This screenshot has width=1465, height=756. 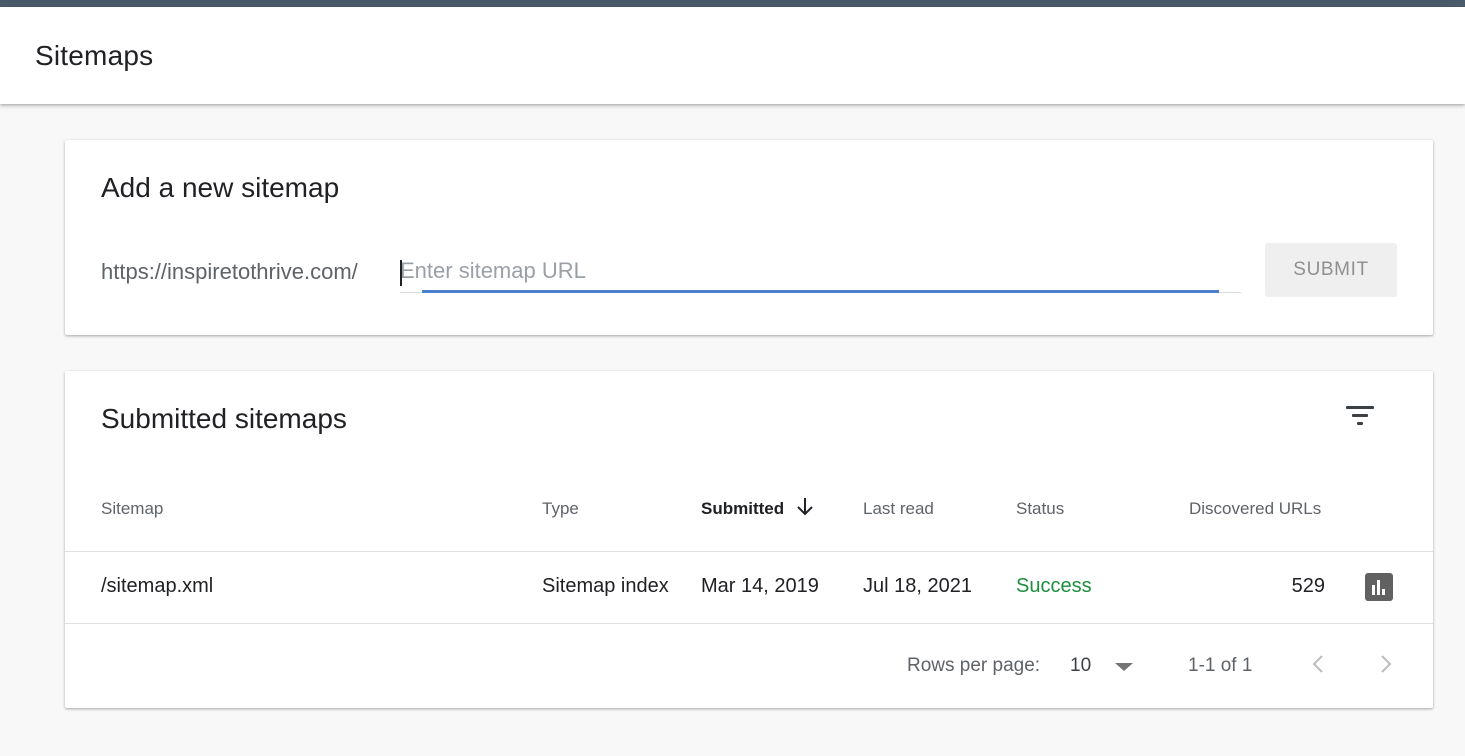 What do you see at coordinates (732, 55) in the screenshot?
I see `page-header: Sitemaps` at bounding box center [732, 55].